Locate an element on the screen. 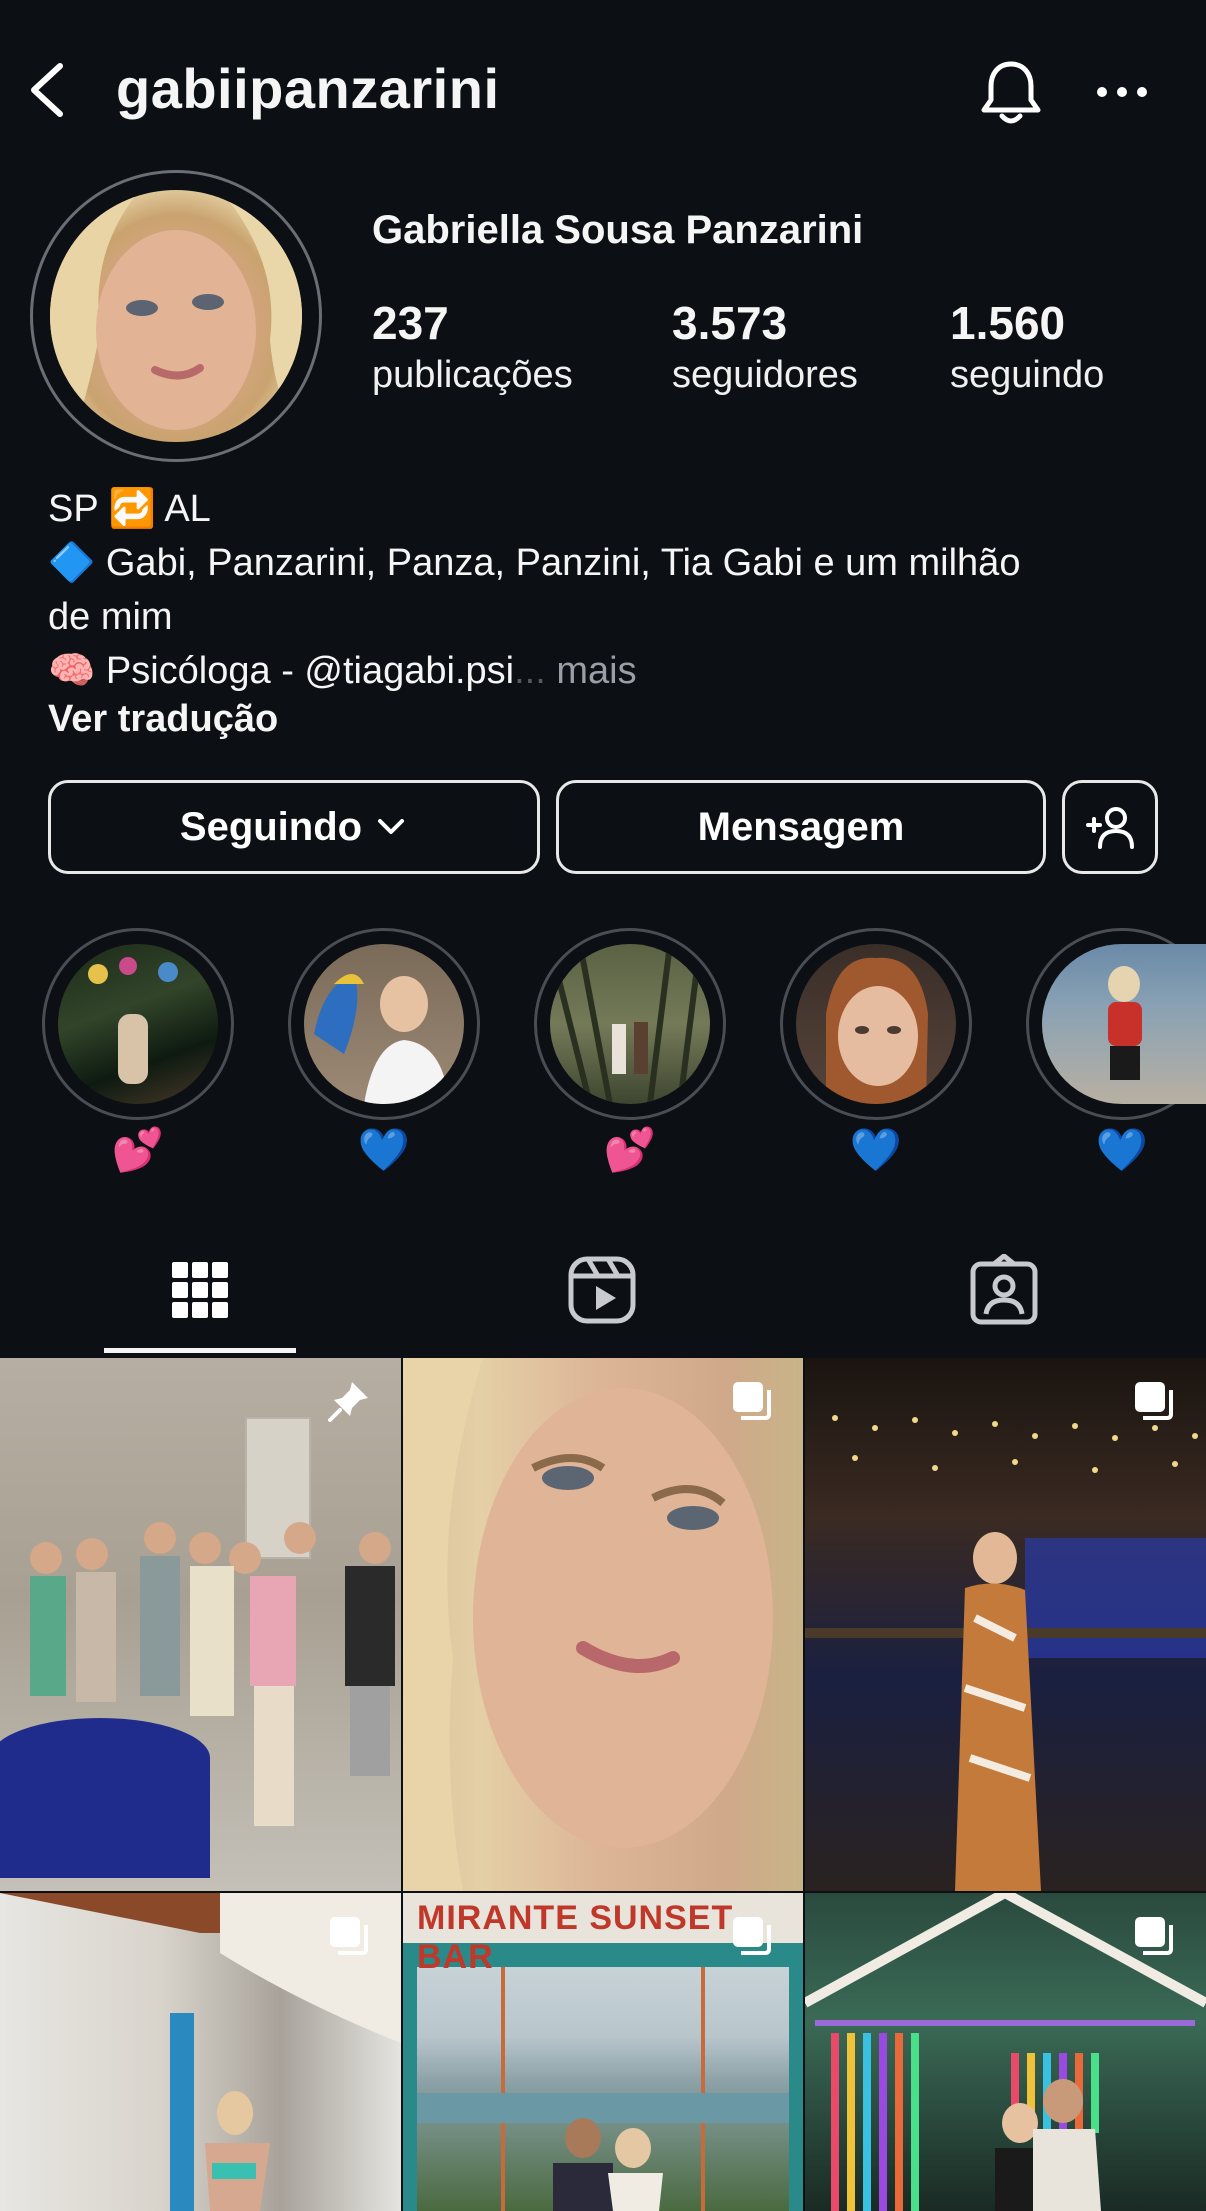  following-button: Seguindo is located at coordinates (294, 827).